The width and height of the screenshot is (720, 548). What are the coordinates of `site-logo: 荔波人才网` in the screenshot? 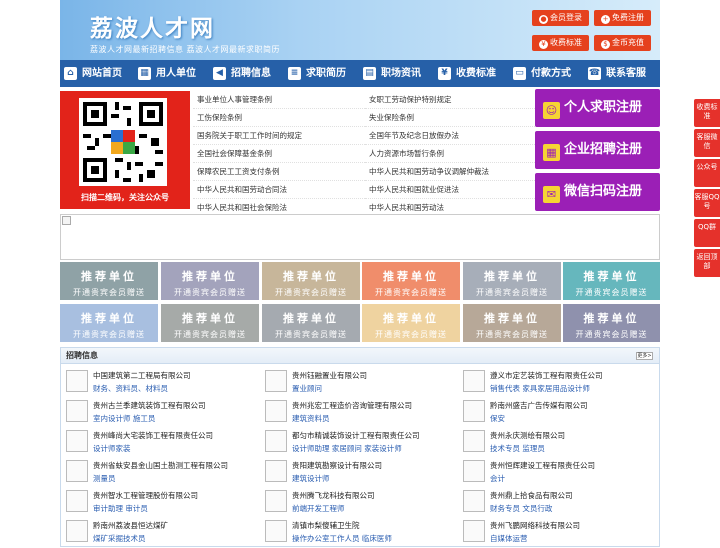 It's located at (152, 26).